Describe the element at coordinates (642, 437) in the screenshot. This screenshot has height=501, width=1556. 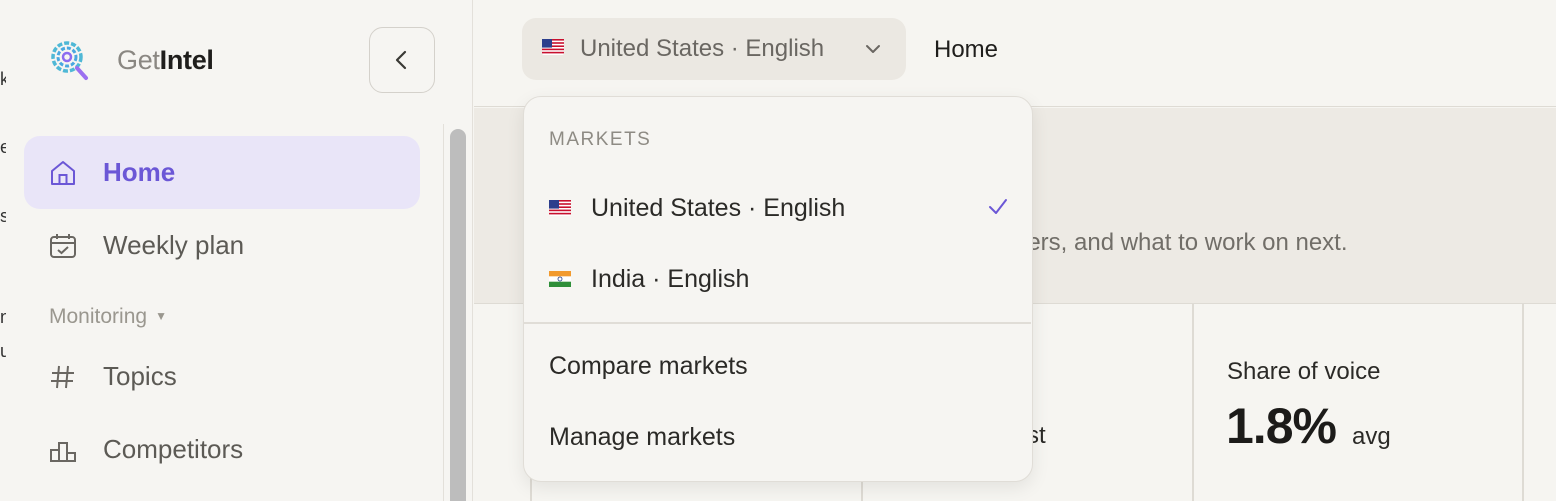
I see `manage-markets-button: Manage markets` at that location.